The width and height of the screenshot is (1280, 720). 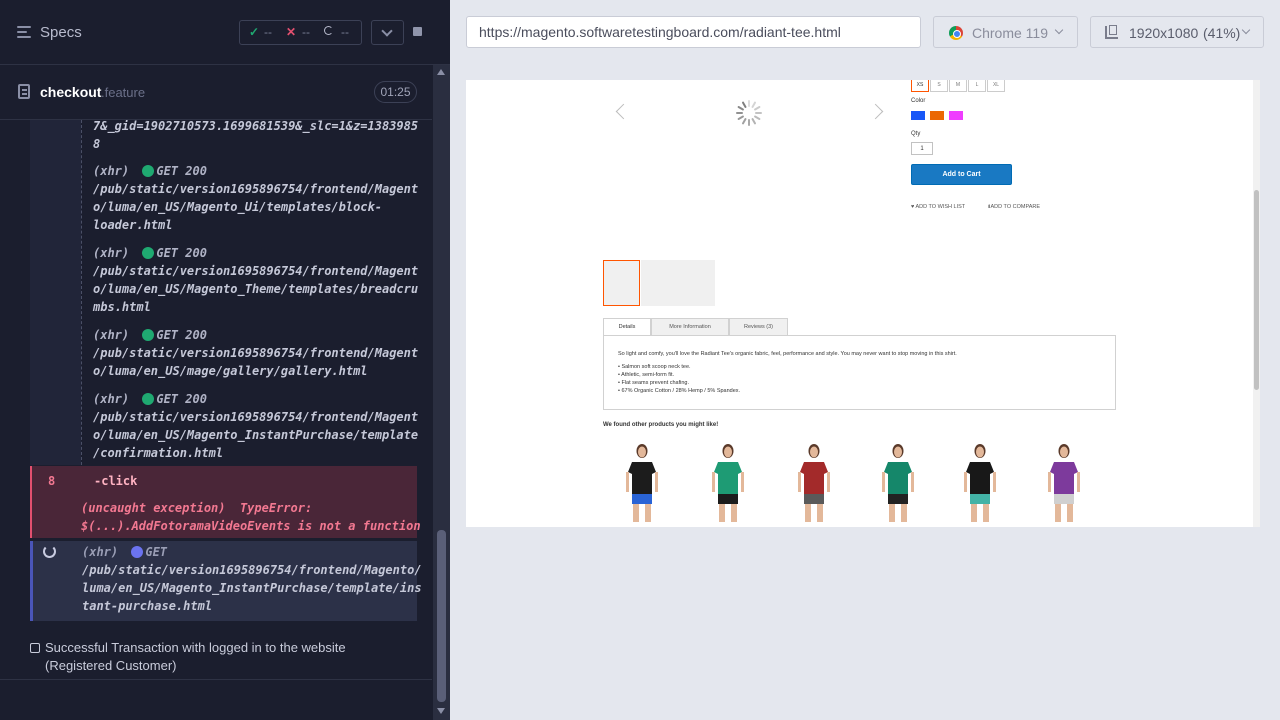 I want to click on error-type: TypeError:, so click(x=276, y=508).